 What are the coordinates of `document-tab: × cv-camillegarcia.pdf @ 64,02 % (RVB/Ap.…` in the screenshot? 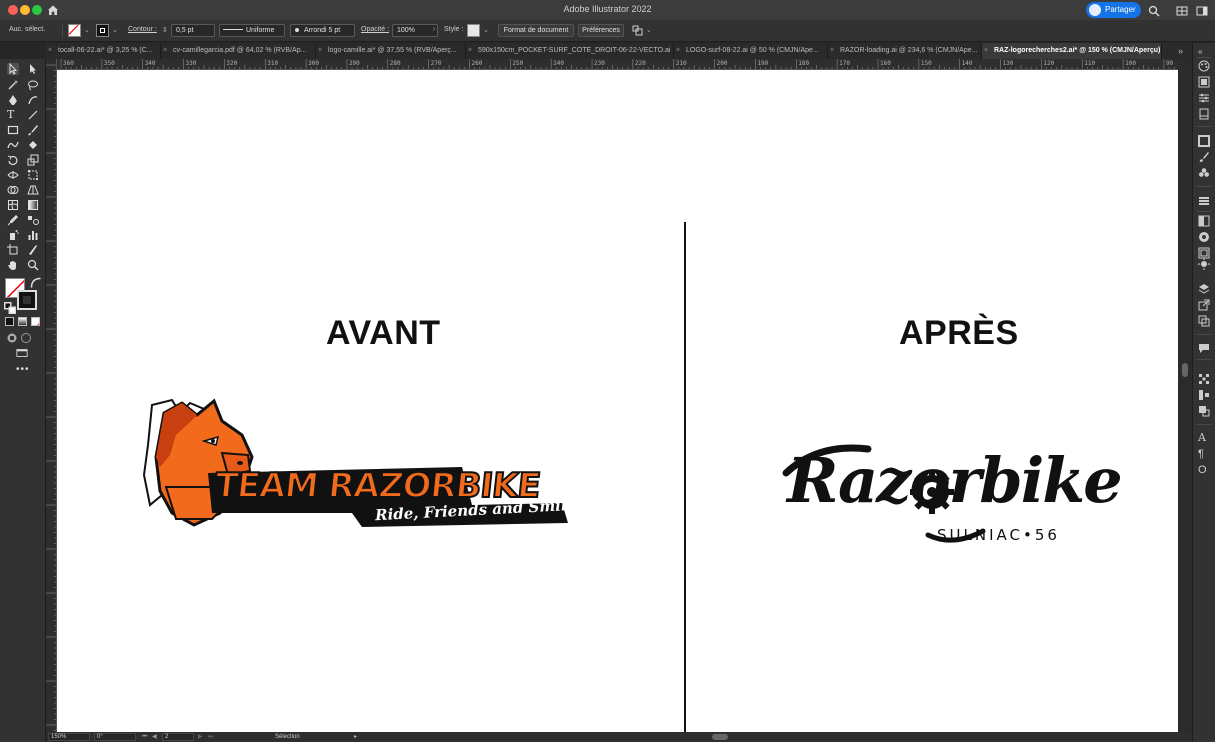 It's located at (238, 51).